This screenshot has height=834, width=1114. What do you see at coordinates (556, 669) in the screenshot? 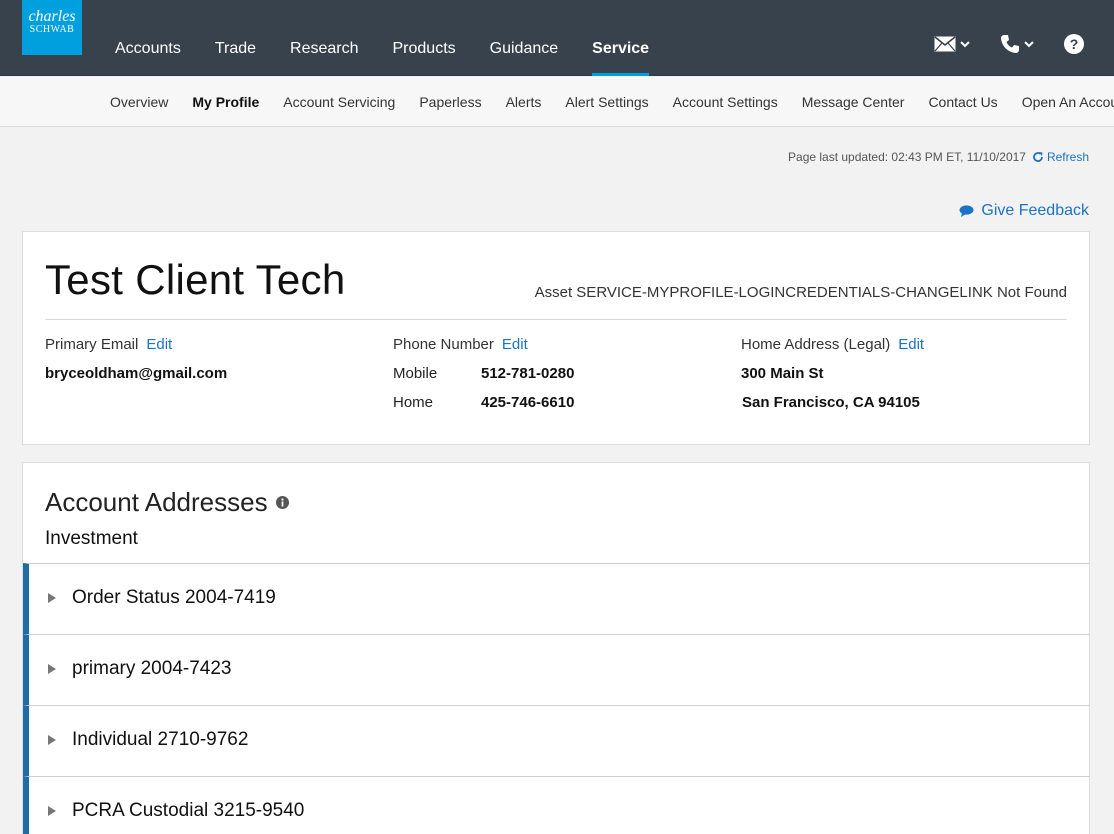
I see `account-row-primary: primary 2004-7423` at bounding box center [556, 669].